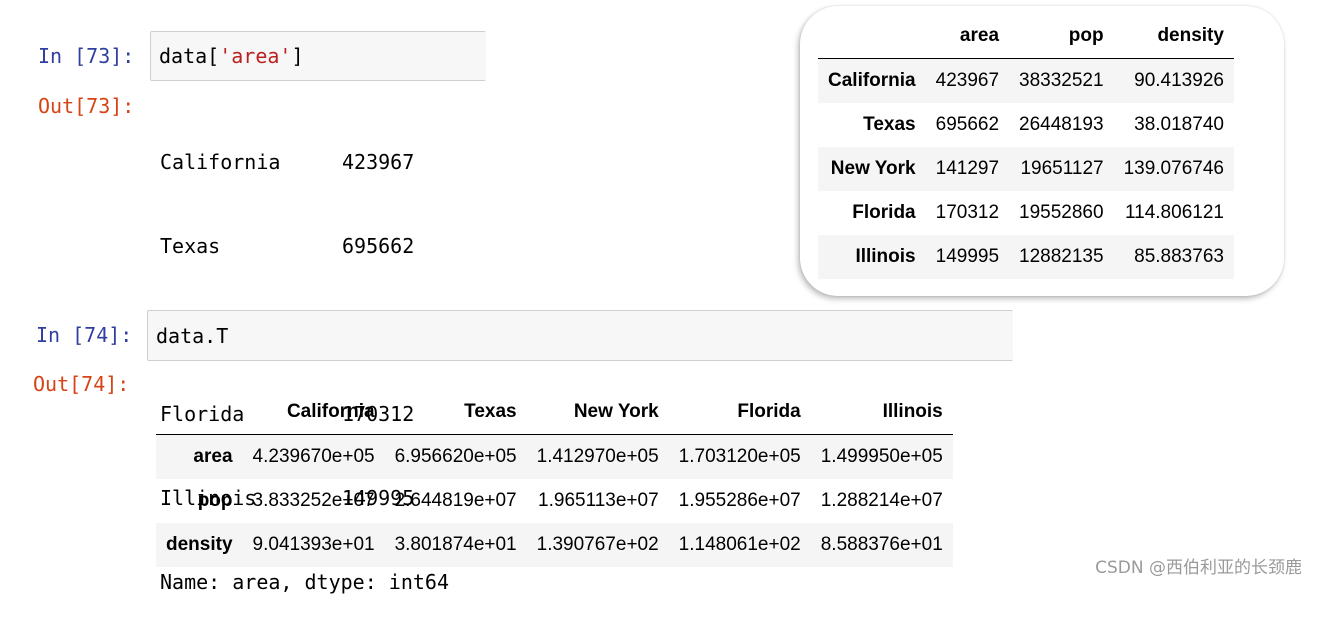 This screenshot has height=624, width=1318. What do you see at coordinates (580, 335) in the screenshot?
I see `code-input-74: data.T` at bounding box center [580, 335].